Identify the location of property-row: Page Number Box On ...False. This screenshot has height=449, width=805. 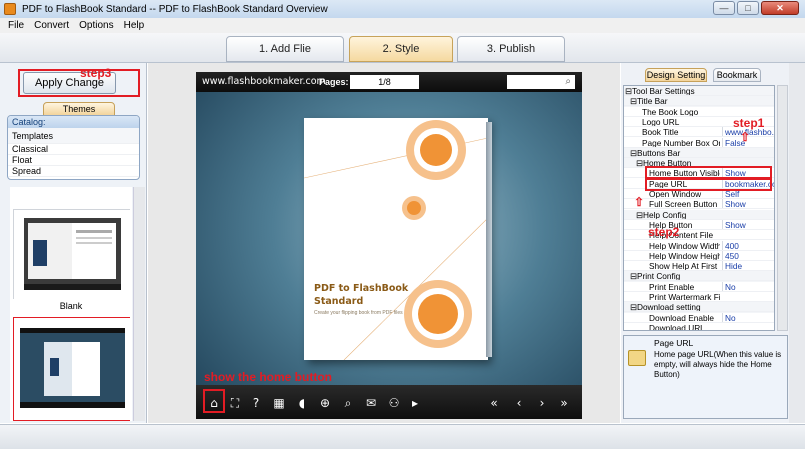
(699, 142).